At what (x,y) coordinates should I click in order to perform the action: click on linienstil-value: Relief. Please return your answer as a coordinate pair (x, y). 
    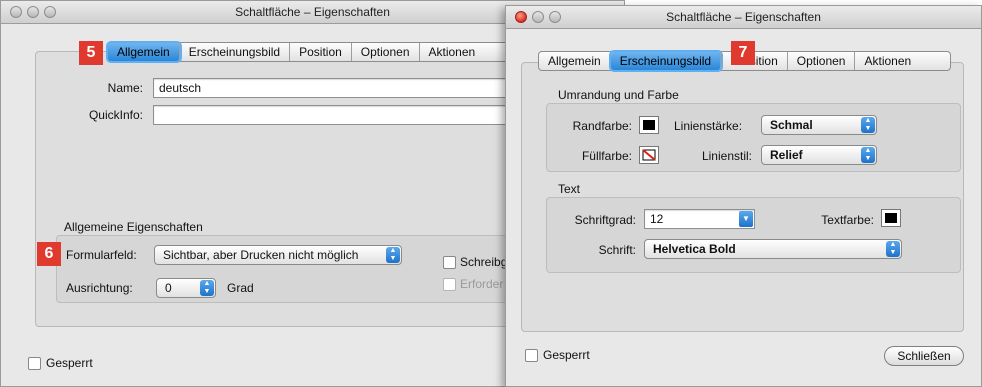
    Looking at the image, I should click on (786, 155).